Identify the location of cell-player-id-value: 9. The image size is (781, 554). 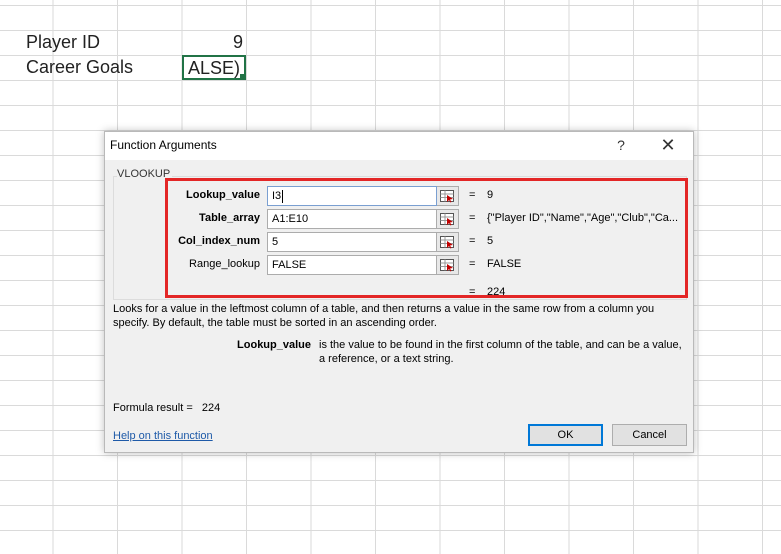
(238, 42).